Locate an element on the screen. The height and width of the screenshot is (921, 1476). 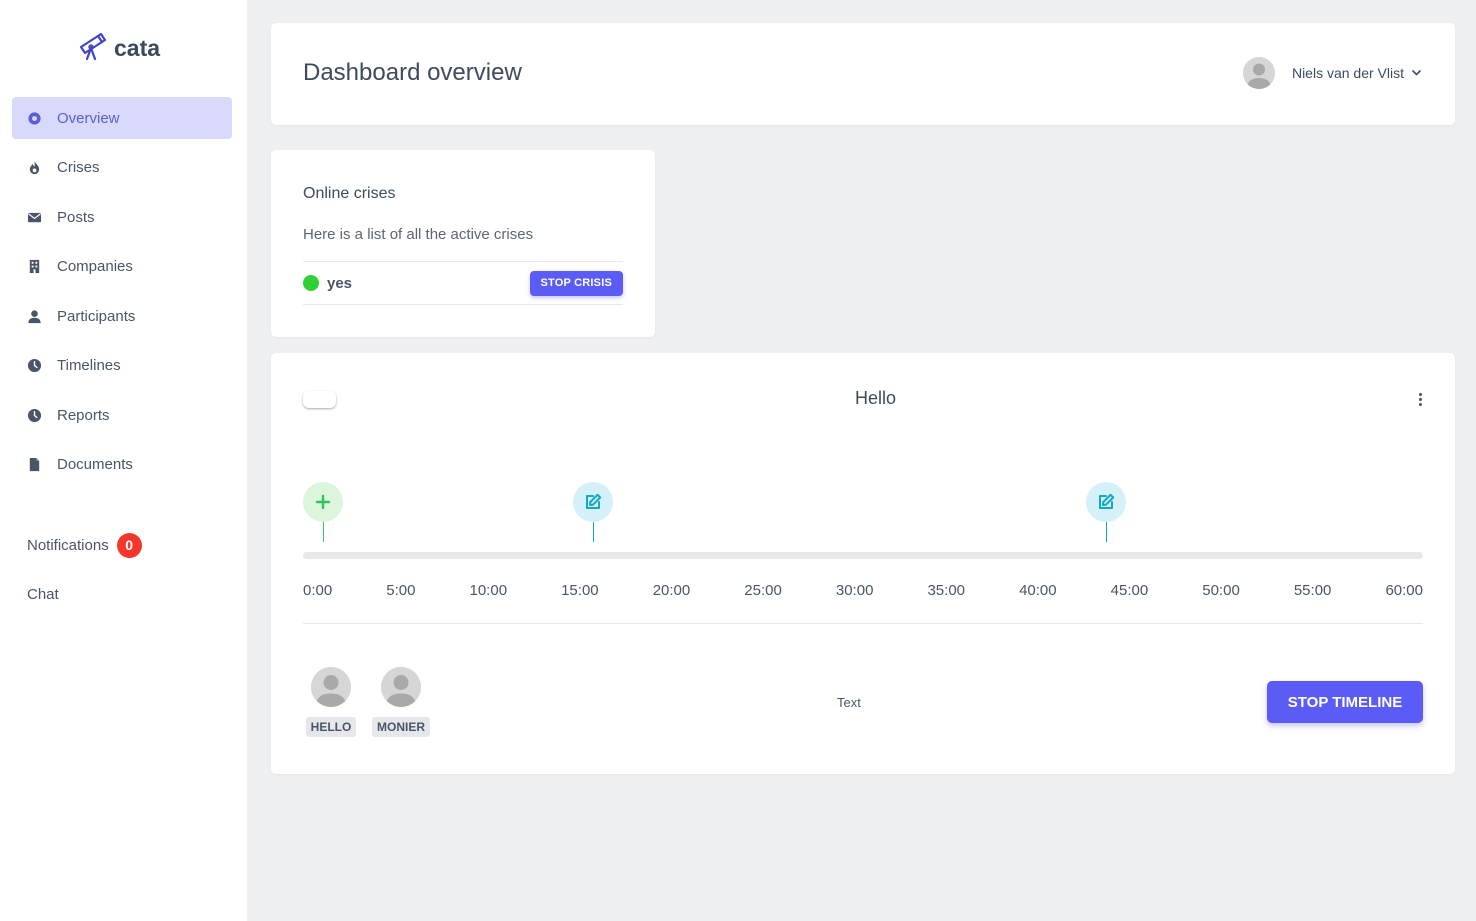
tick-label: 40:00 is located at coordinates (1038, 590).